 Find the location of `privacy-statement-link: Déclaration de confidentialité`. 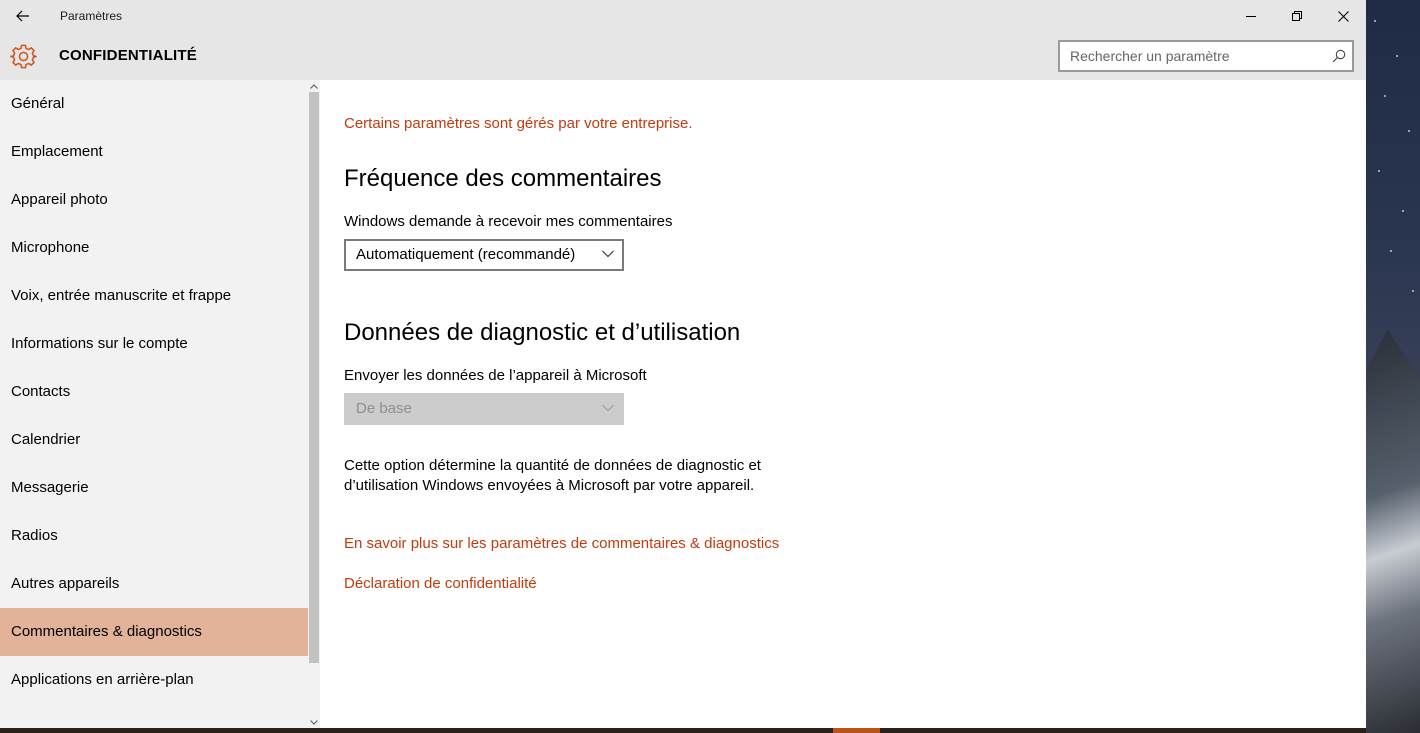

privacy-statement-link: Déclaration de confidentialité is located at coordinates (440, 583).